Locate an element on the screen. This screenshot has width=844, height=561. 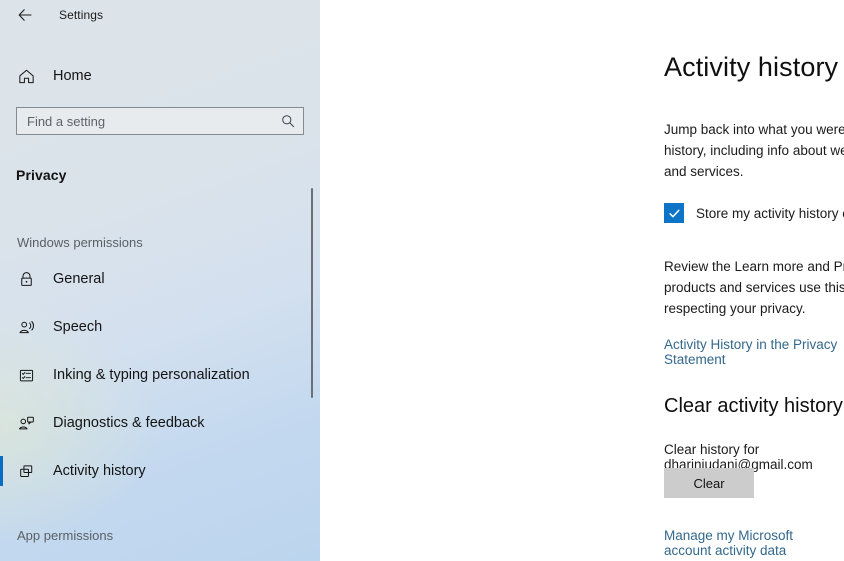
back-arrow-icon is located at coordinates (25, 15).